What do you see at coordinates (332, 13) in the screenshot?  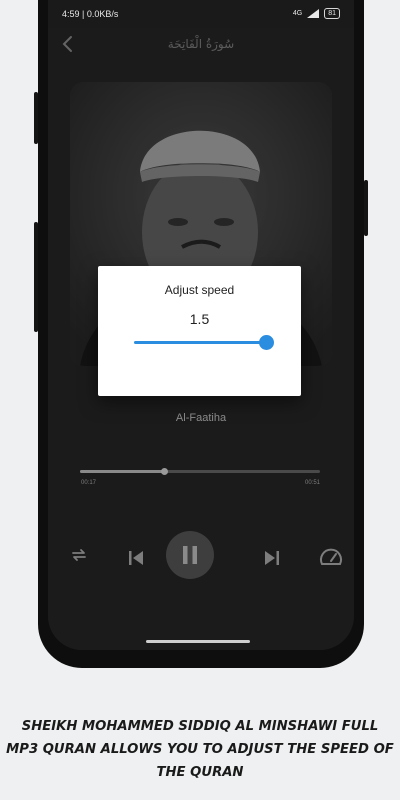 I see `battery-icon: 81` at bounding box center [332, 13].